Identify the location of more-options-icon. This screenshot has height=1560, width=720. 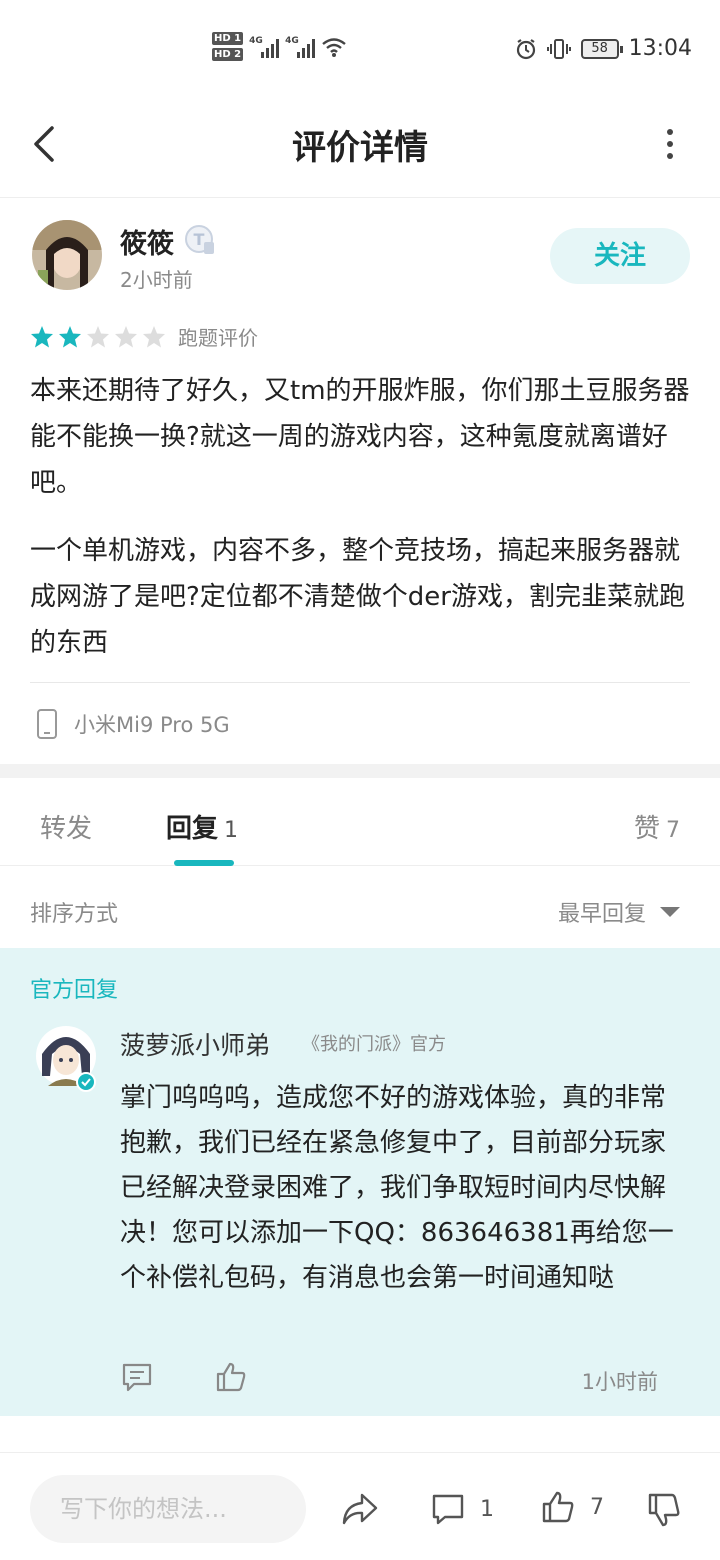
(670, 144).